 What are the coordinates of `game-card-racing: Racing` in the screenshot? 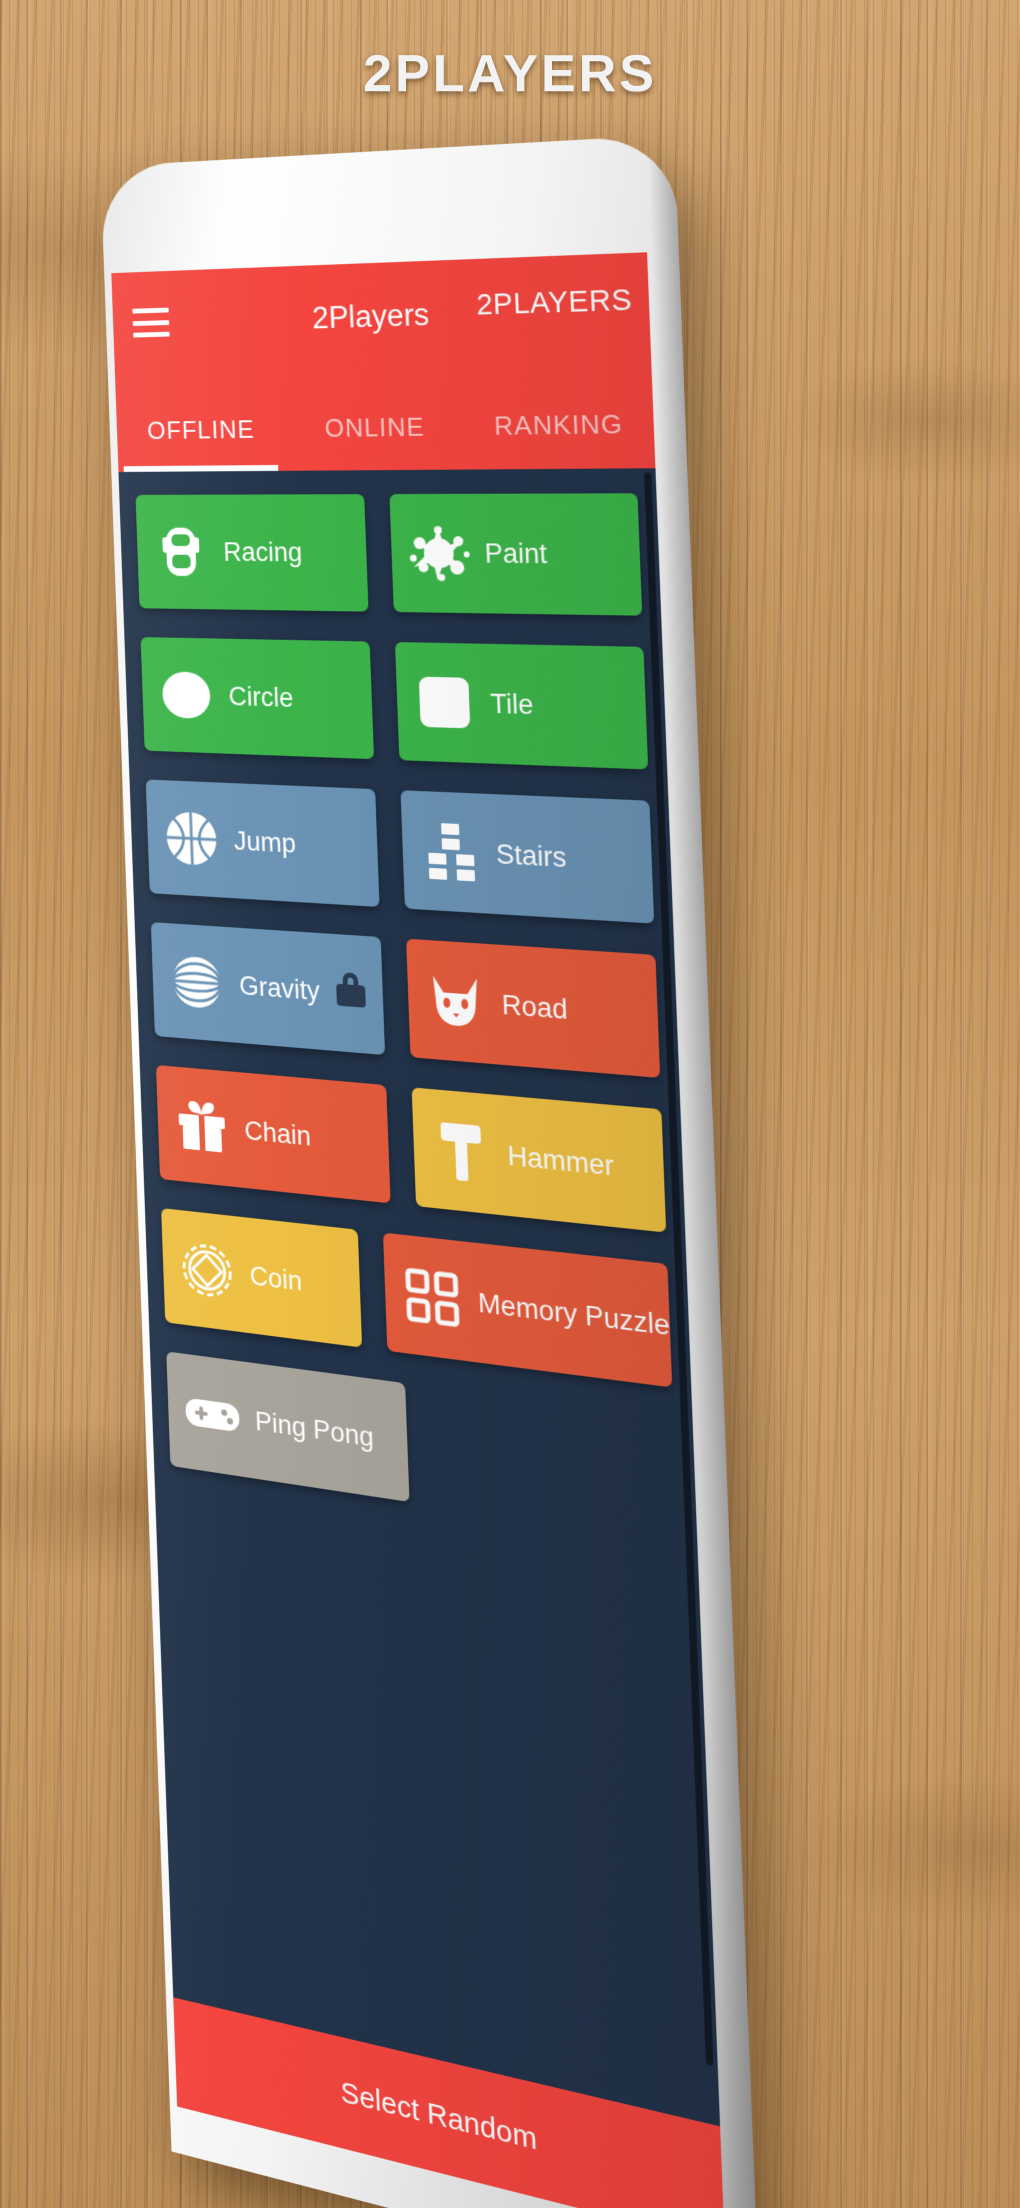 It's located at (252, 553).